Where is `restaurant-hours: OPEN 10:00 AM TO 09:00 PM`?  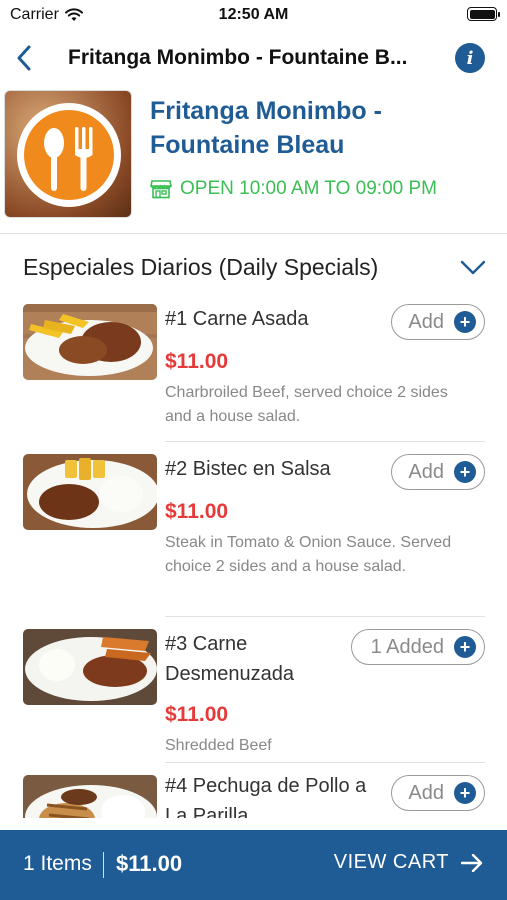 restaurant-hours: OPEN 10:00 AM TO 09:00 PM is located at coordinates (293, 189).